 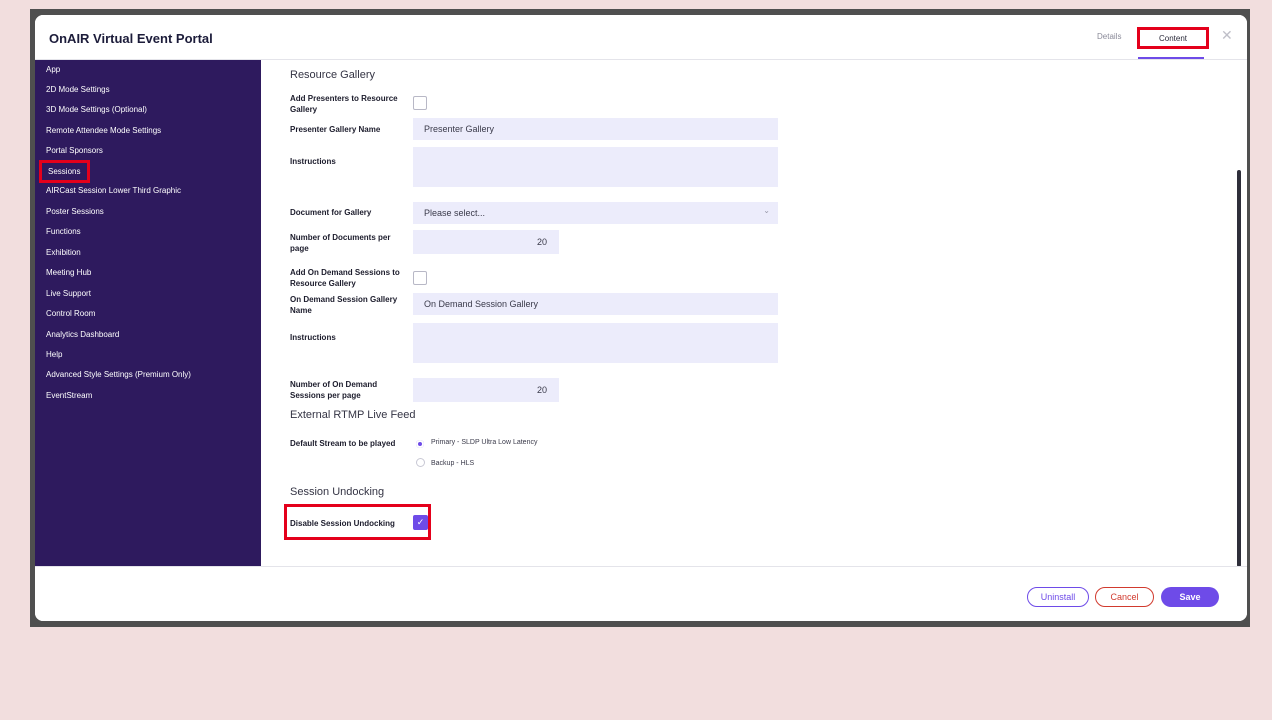 I want to click on sidebar-item-meeting-hub: Meeting Hub, so click(x=68, y=272).